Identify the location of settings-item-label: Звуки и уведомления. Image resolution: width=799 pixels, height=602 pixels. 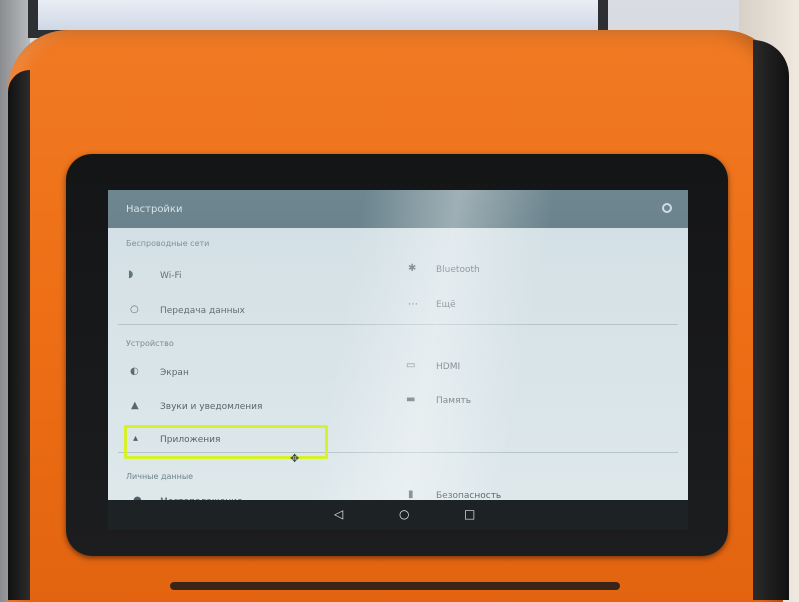
(211, 407).